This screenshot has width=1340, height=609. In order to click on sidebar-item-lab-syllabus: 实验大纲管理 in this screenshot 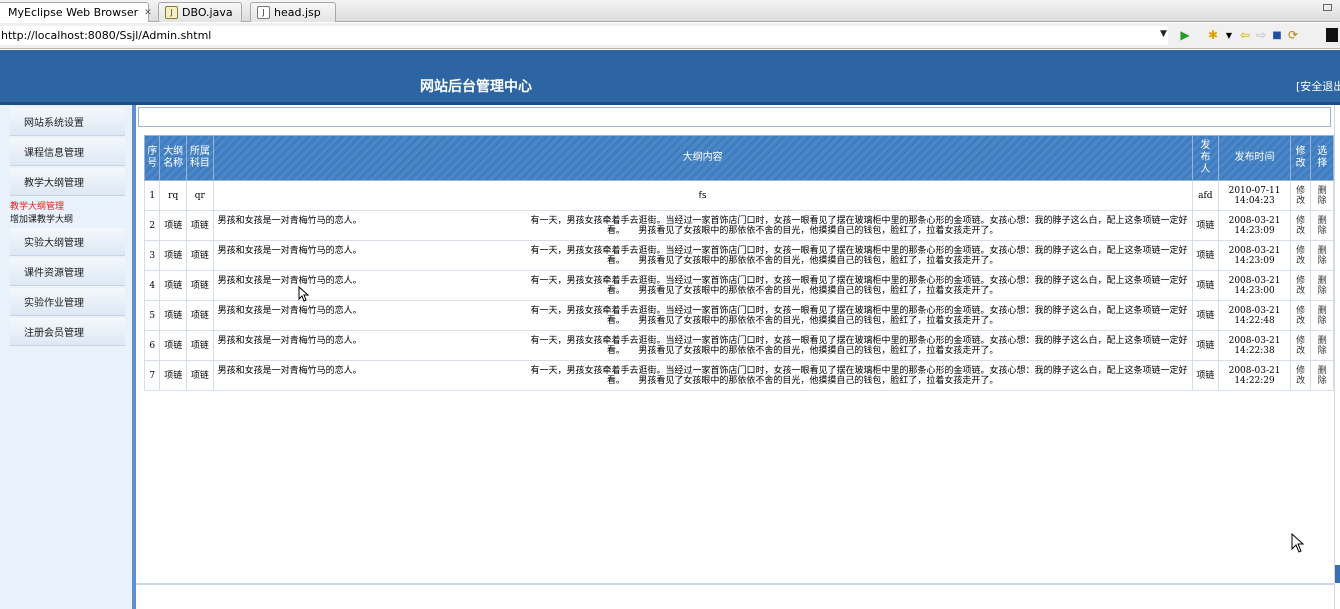, I will do `click(67, 242)`.